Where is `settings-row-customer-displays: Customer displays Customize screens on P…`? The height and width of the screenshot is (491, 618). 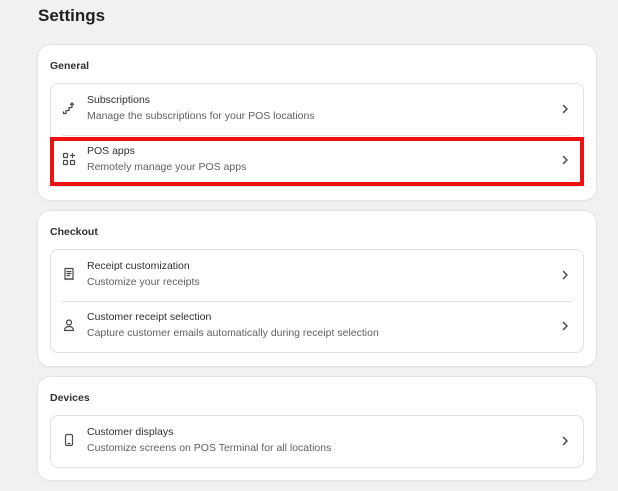
settings-row-customer-displays: Customer displays Customize screens on P… is located at coordinates (317, 441).